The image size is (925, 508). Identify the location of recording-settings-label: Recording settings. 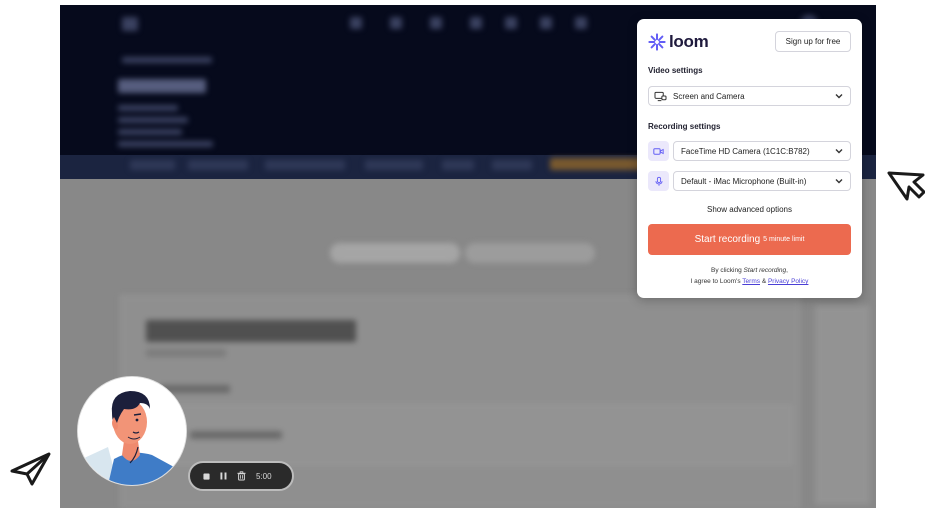
(684, 126).